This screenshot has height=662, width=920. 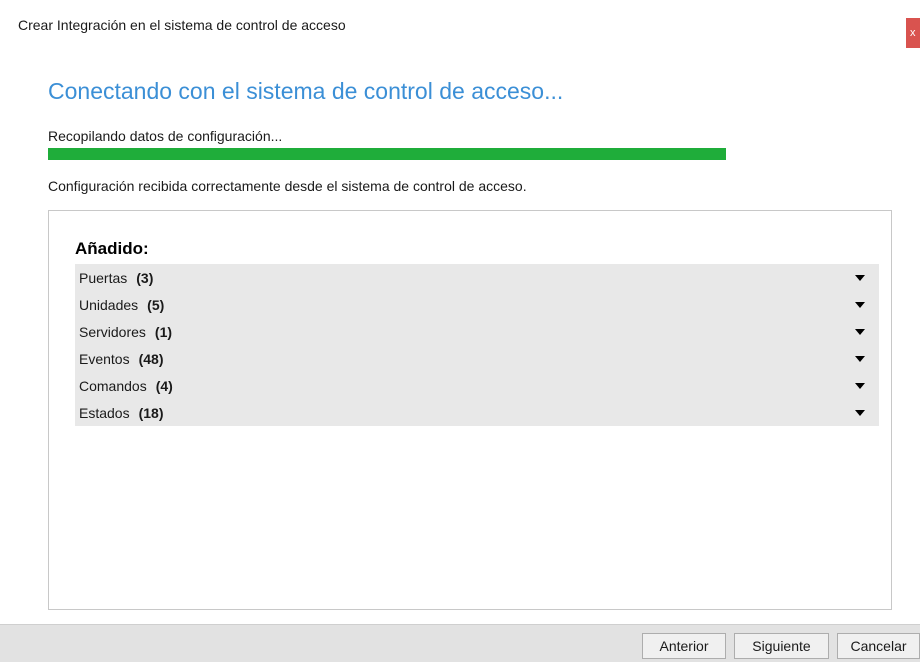 What do you see at coordinates (145, 277) in the screenshot?
I see `item-count: (3)` at bounding box center [145, 277].